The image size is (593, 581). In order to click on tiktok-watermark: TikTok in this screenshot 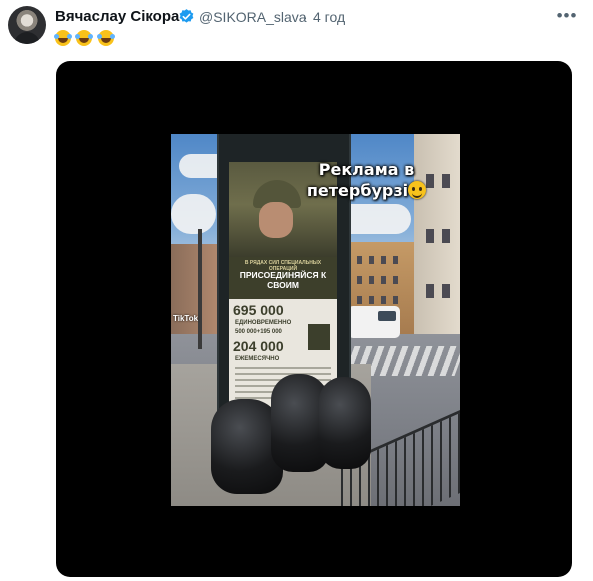, I will do `click(186, 318)`.